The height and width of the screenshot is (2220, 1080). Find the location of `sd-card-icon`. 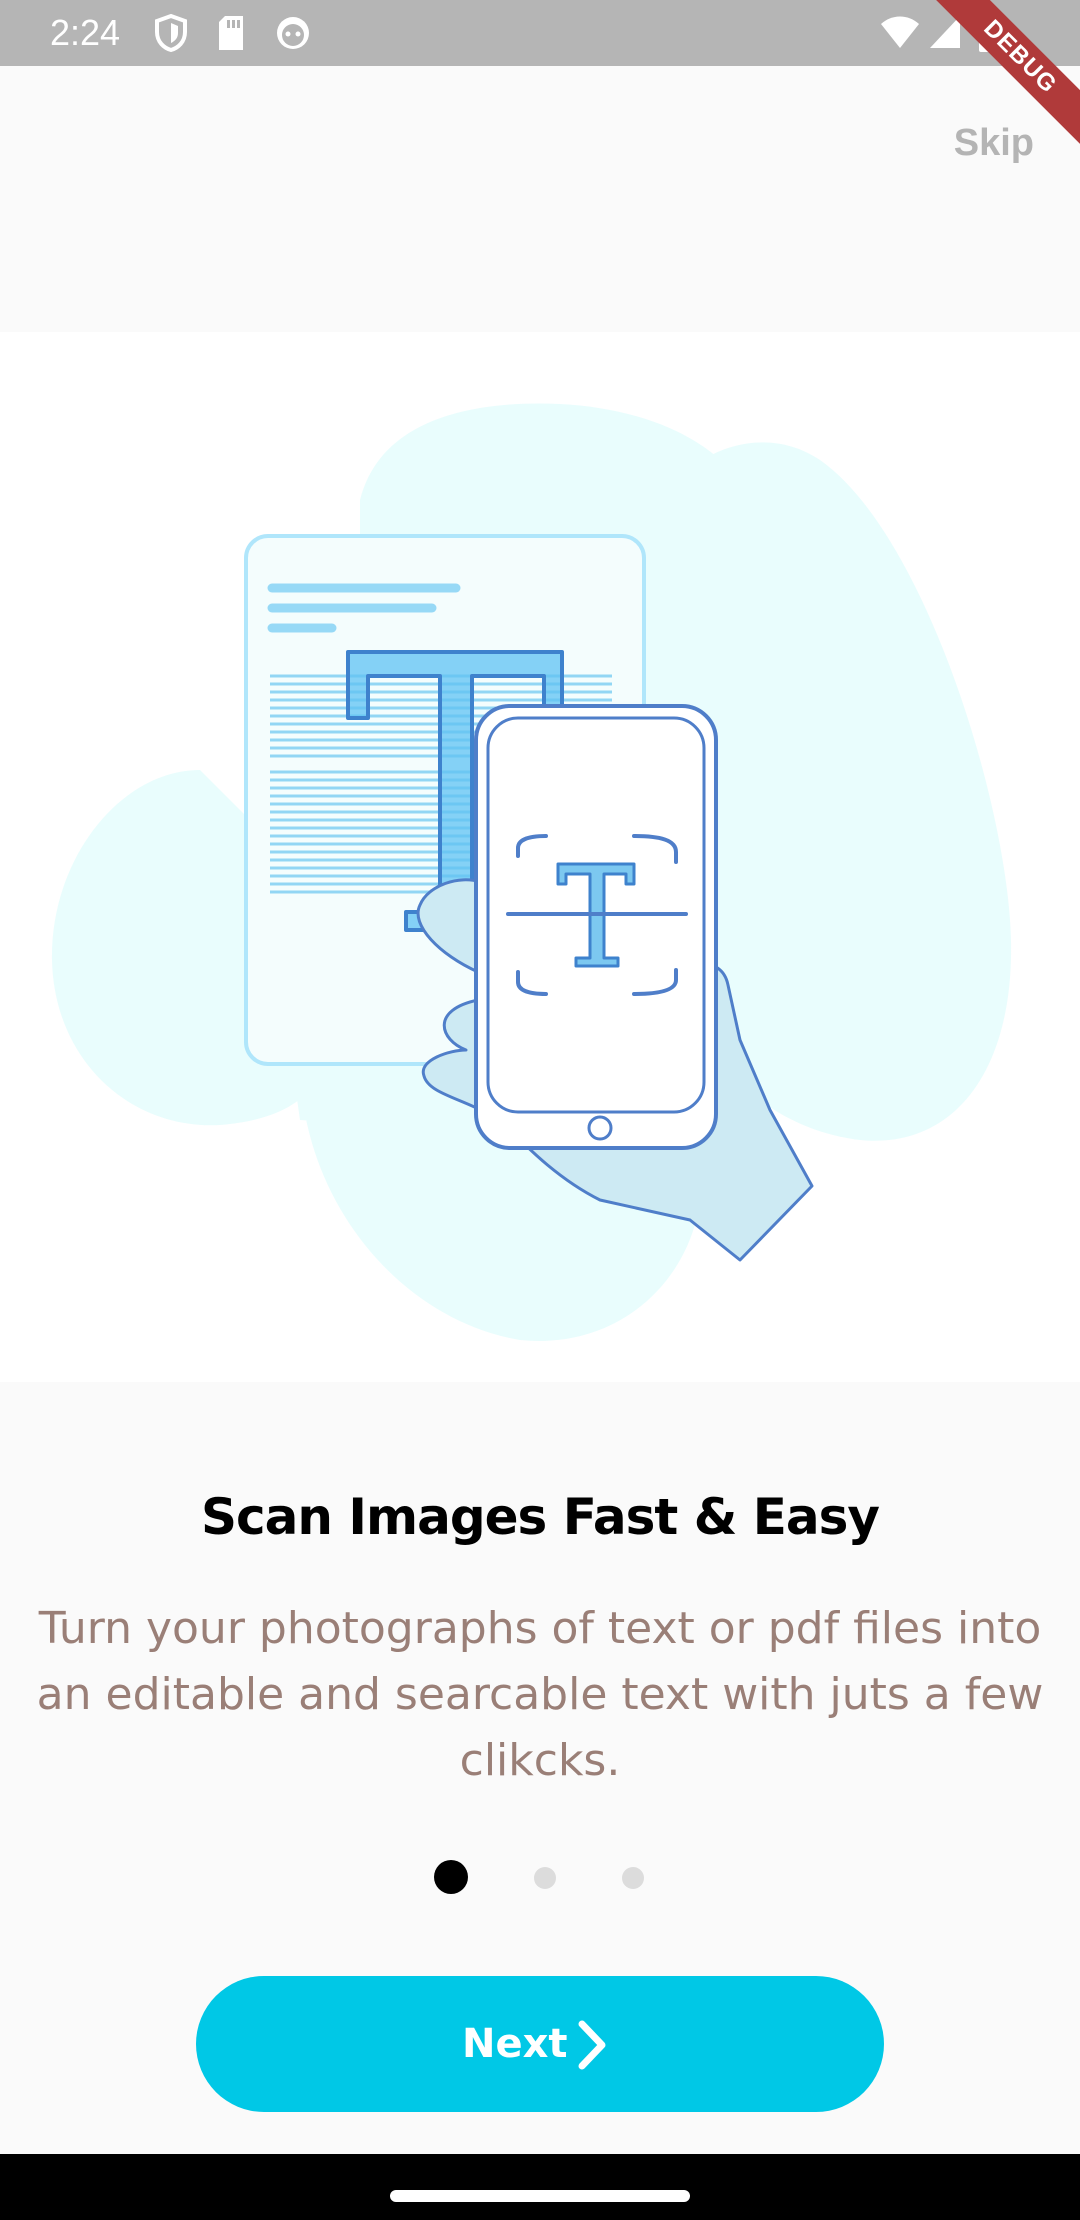

sd-card-icon is located at coordinates (231, 33).